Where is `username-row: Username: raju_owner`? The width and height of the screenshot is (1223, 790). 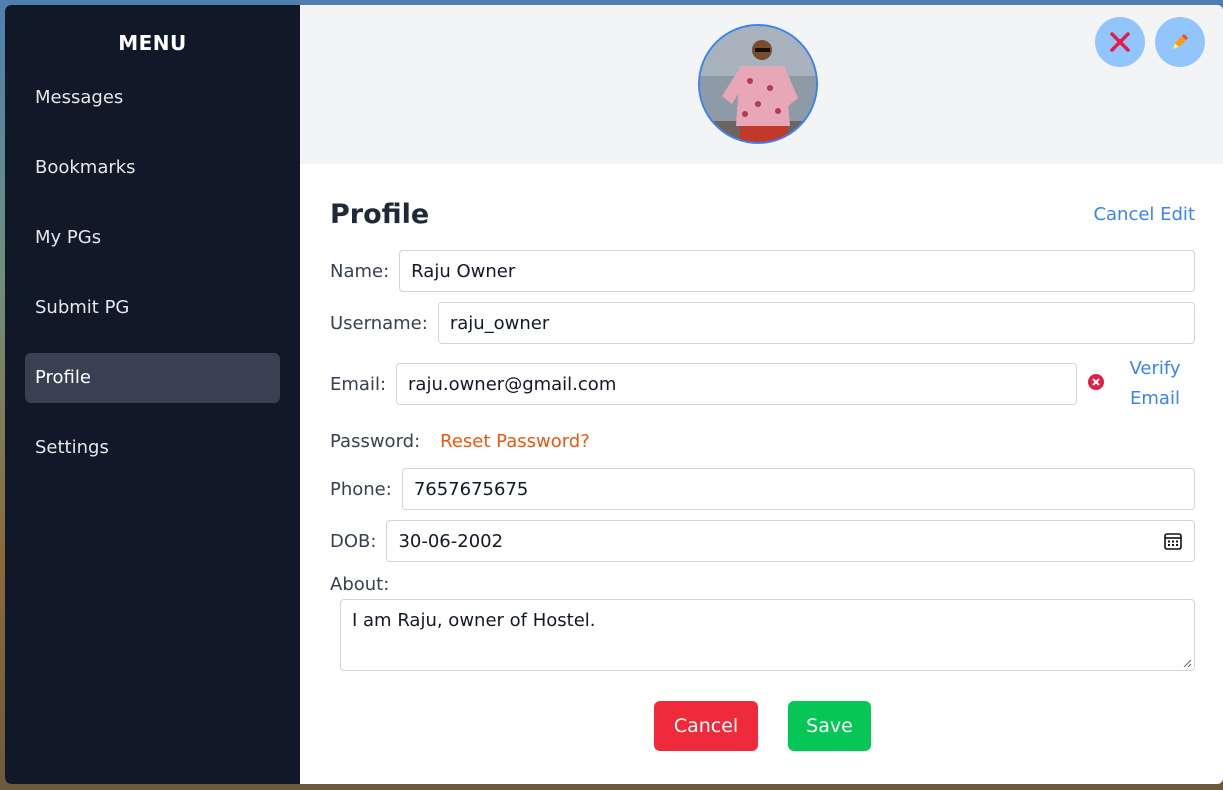 username-row: Username: raju_owner is located at coordinates (762, 323).